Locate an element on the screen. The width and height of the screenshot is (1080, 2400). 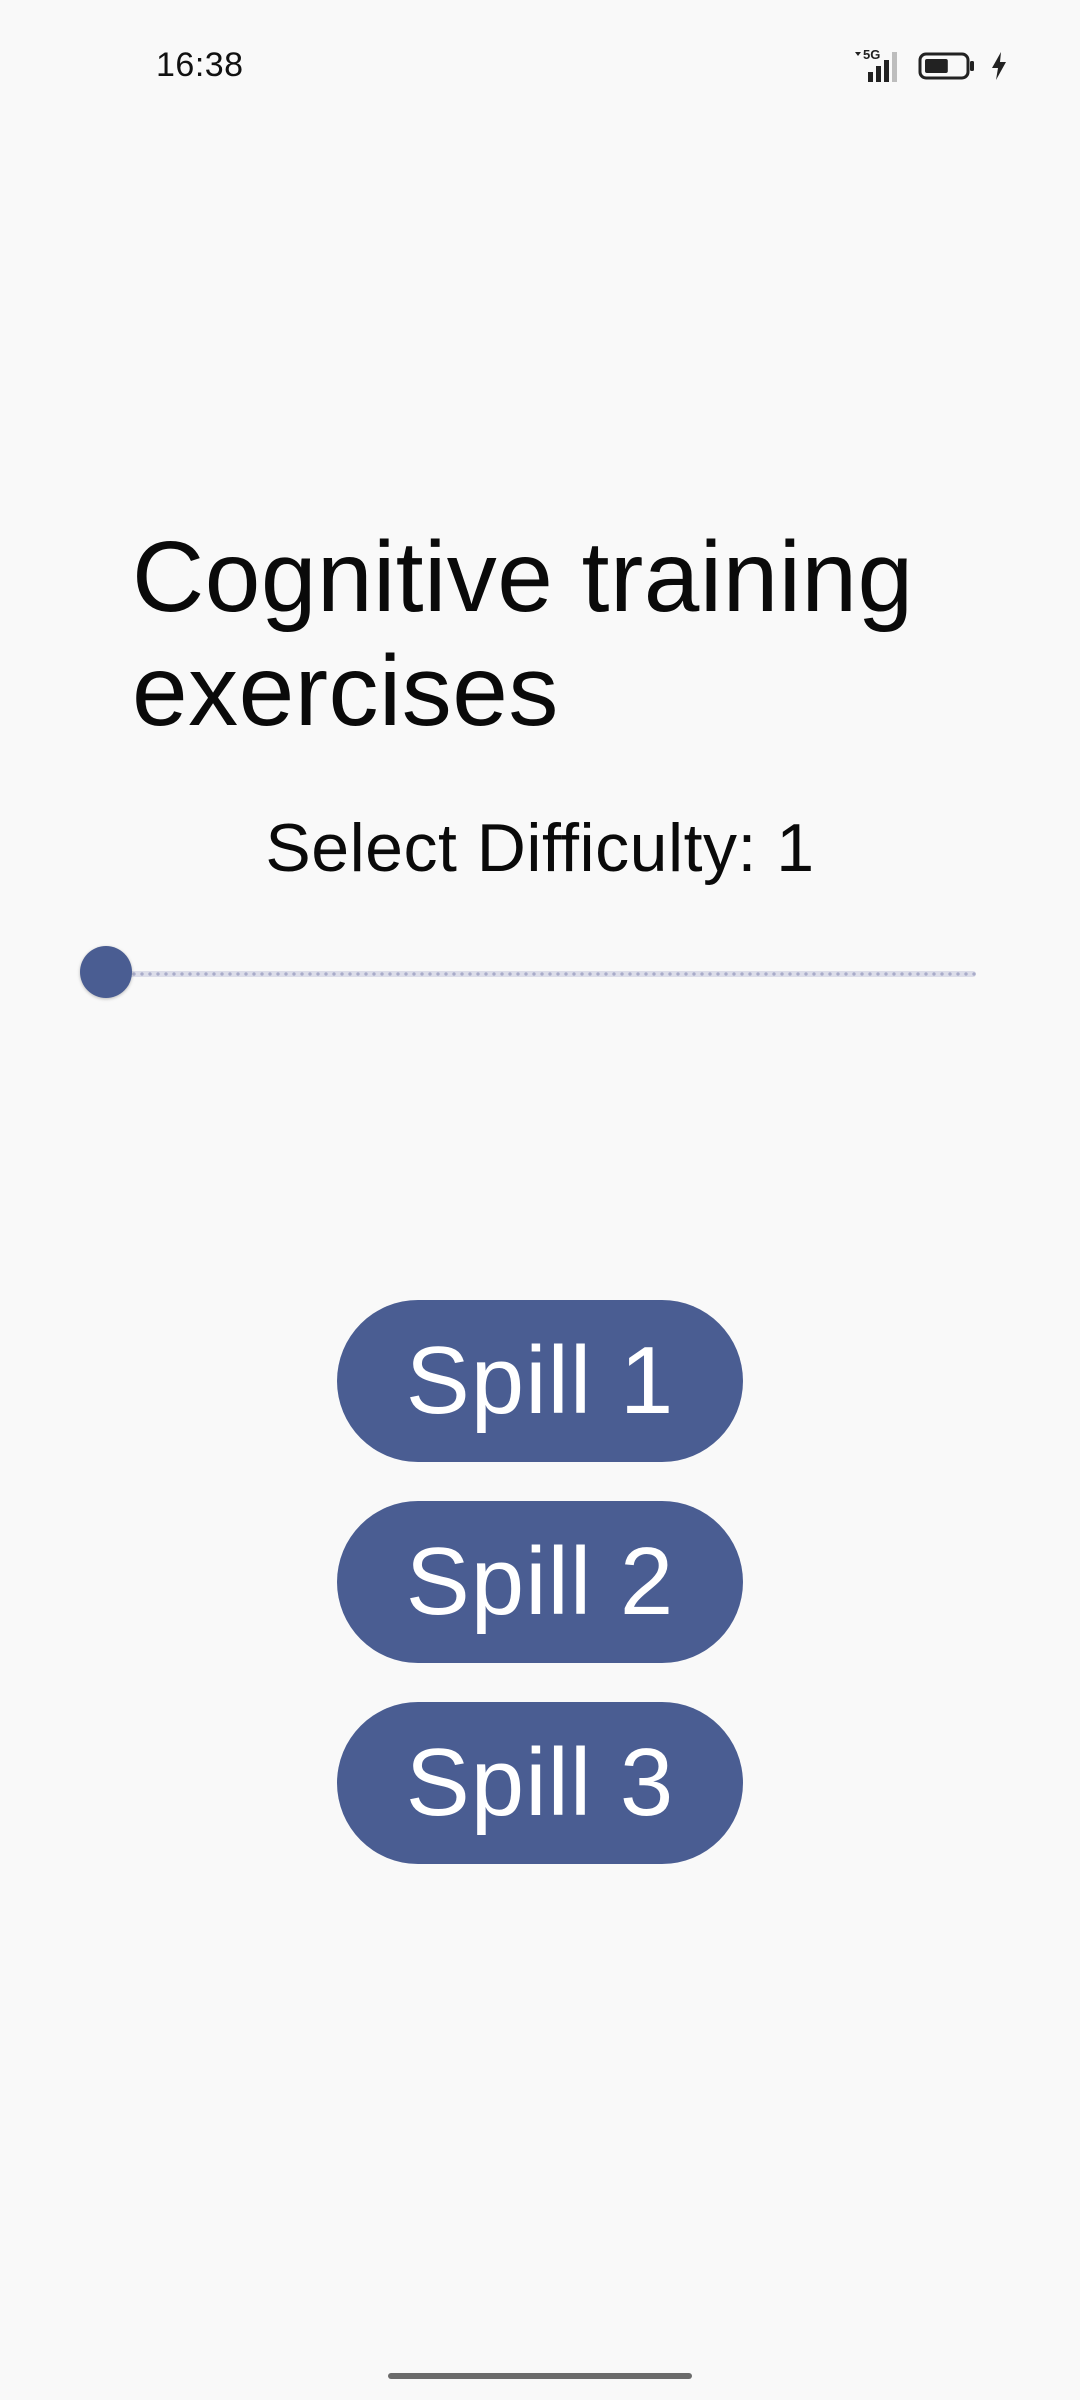
charging-bolt-icon is located at coordinates (999, 66).